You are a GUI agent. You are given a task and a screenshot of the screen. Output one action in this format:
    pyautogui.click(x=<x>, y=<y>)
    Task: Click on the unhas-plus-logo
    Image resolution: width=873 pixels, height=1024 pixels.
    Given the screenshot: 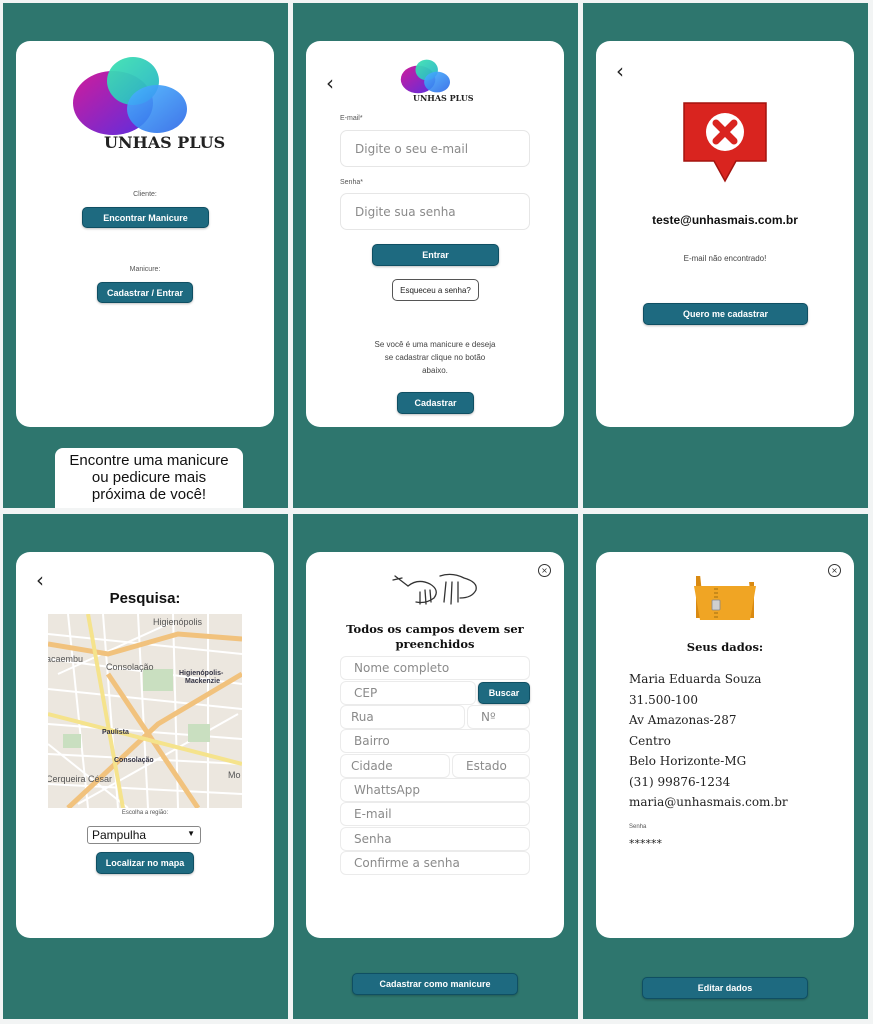 What is the action you would take?
    pyautogui.click(x=130, y=96)
    